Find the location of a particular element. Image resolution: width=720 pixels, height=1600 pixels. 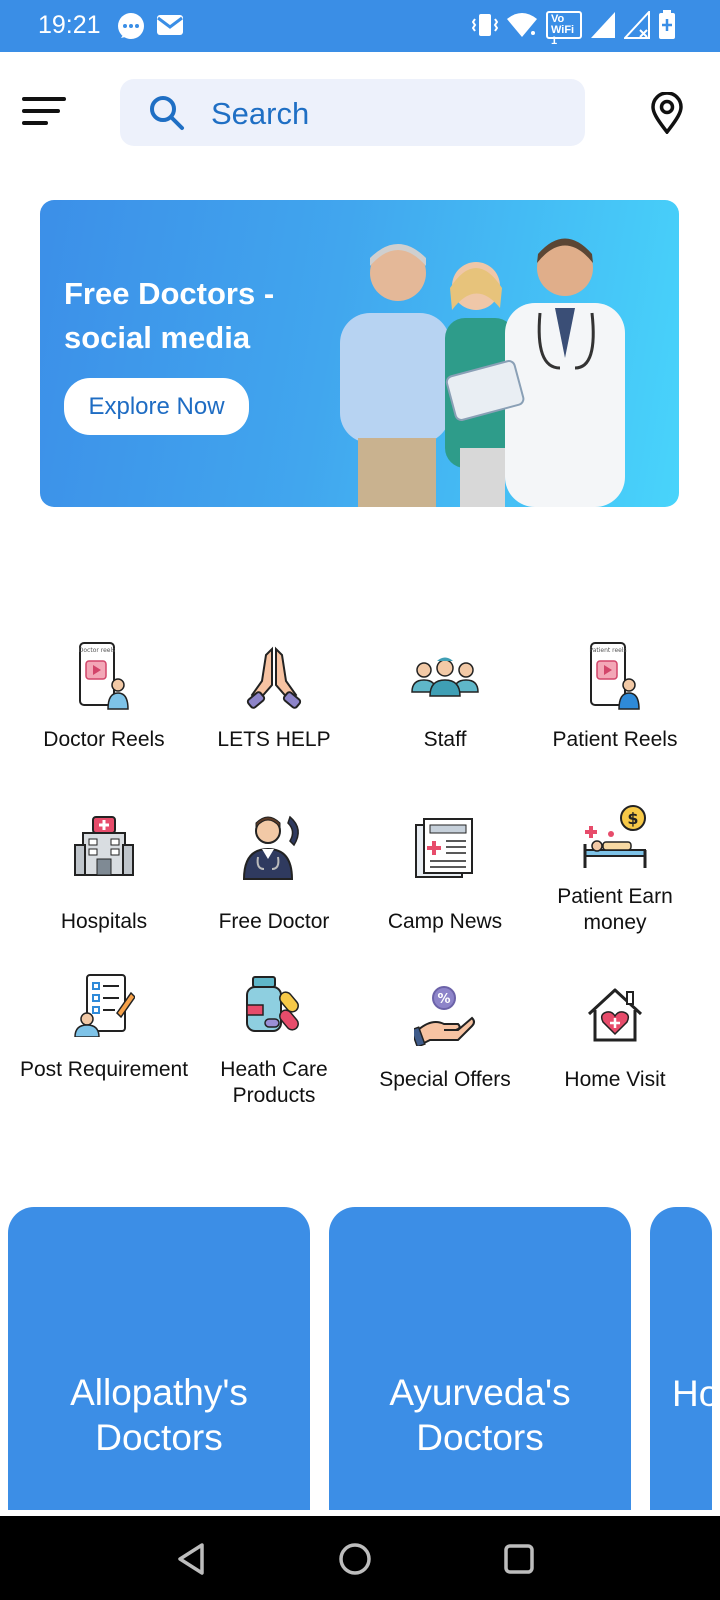

status-bar: 19:21 Vo WiFi 1 is located at coordinates (360, 26).